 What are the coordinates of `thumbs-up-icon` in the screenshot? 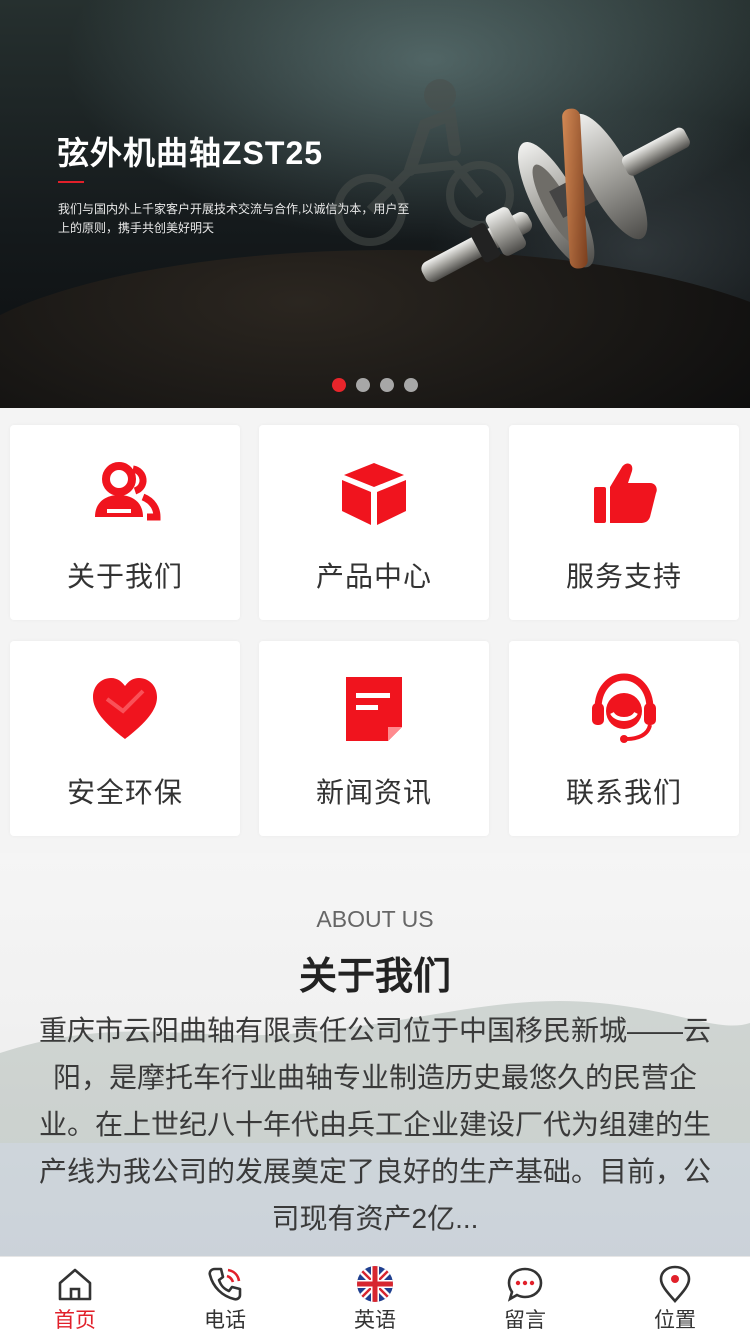 It's located at (625, 493).